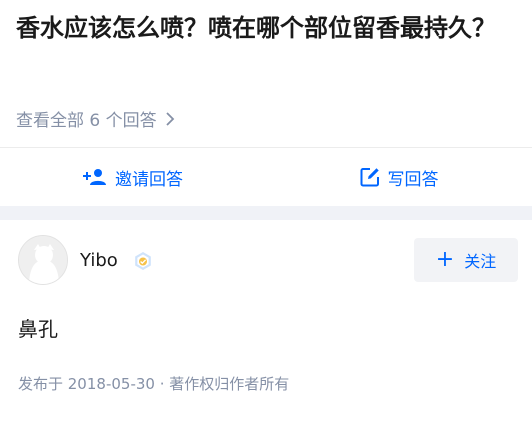  I want to click on follow-button: + 关注, so click(466, 260).